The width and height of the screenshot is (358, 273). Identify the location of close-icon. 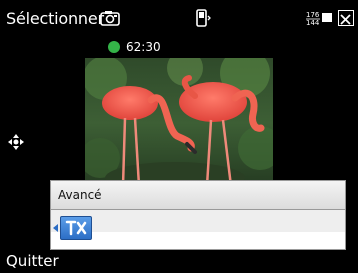
(345, 19).